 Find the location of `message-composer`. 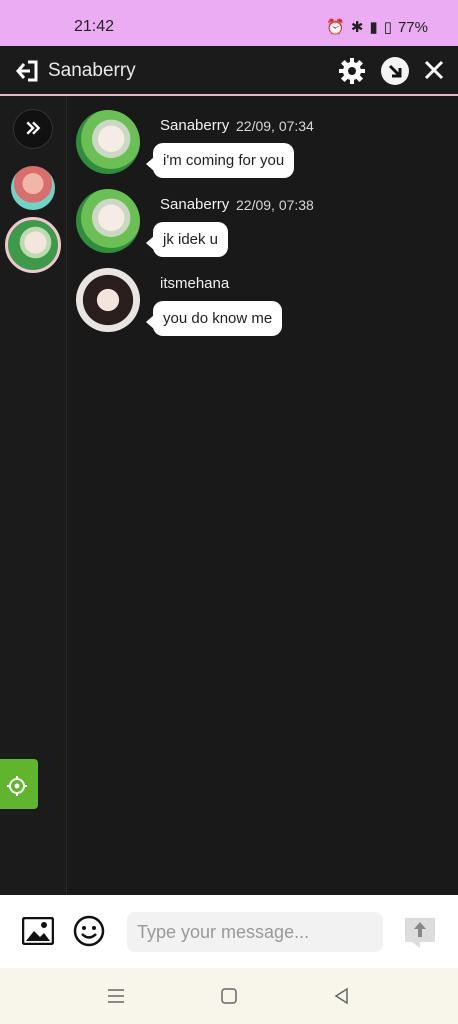

message-composer is located at coordinates (229, 931).